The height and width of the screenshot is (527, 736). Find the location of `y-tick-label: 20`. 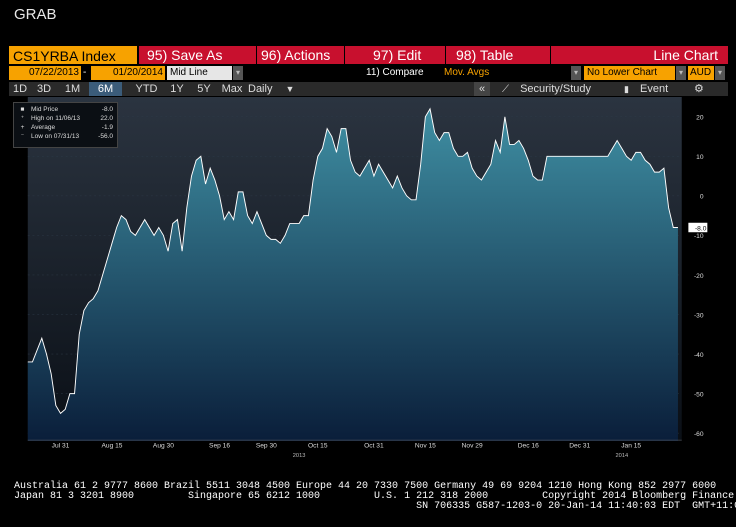

y-tick-label: 20 is located at coordinates (700, 118).